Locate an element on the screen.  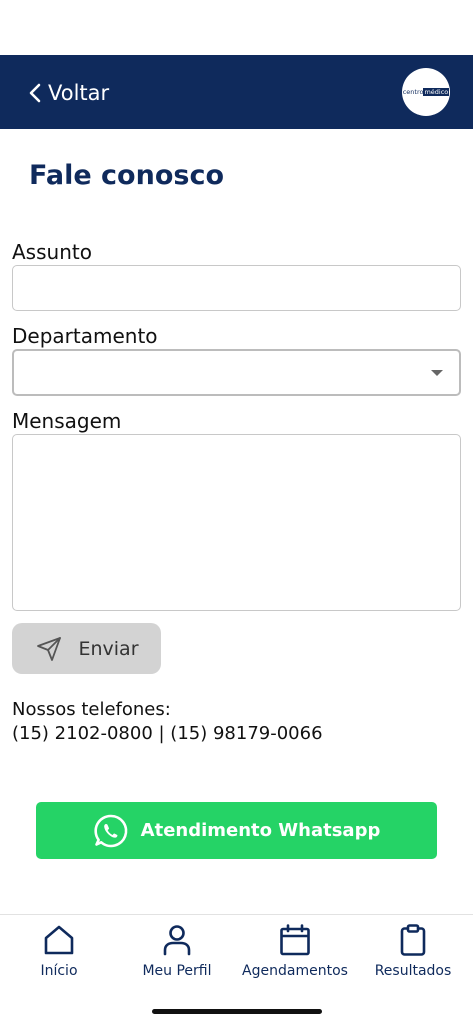
message-label: Mensagem is located at coordinates (67, 421).